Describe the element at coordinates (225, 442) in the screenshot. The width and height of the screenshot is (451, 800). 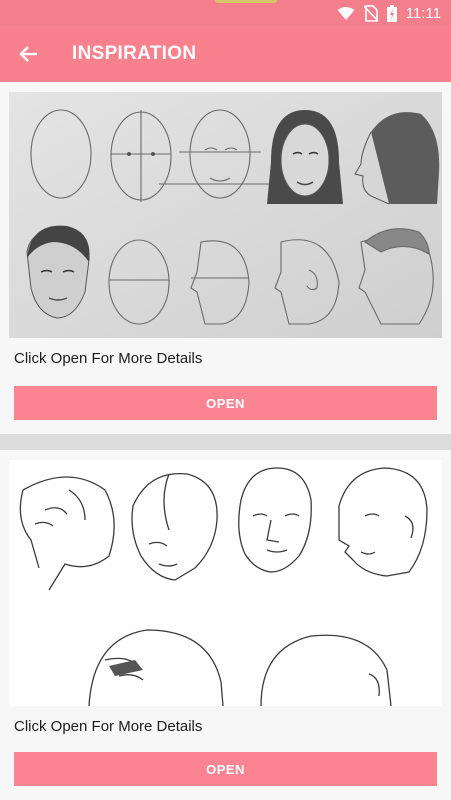
I see `card-separator` at that location.